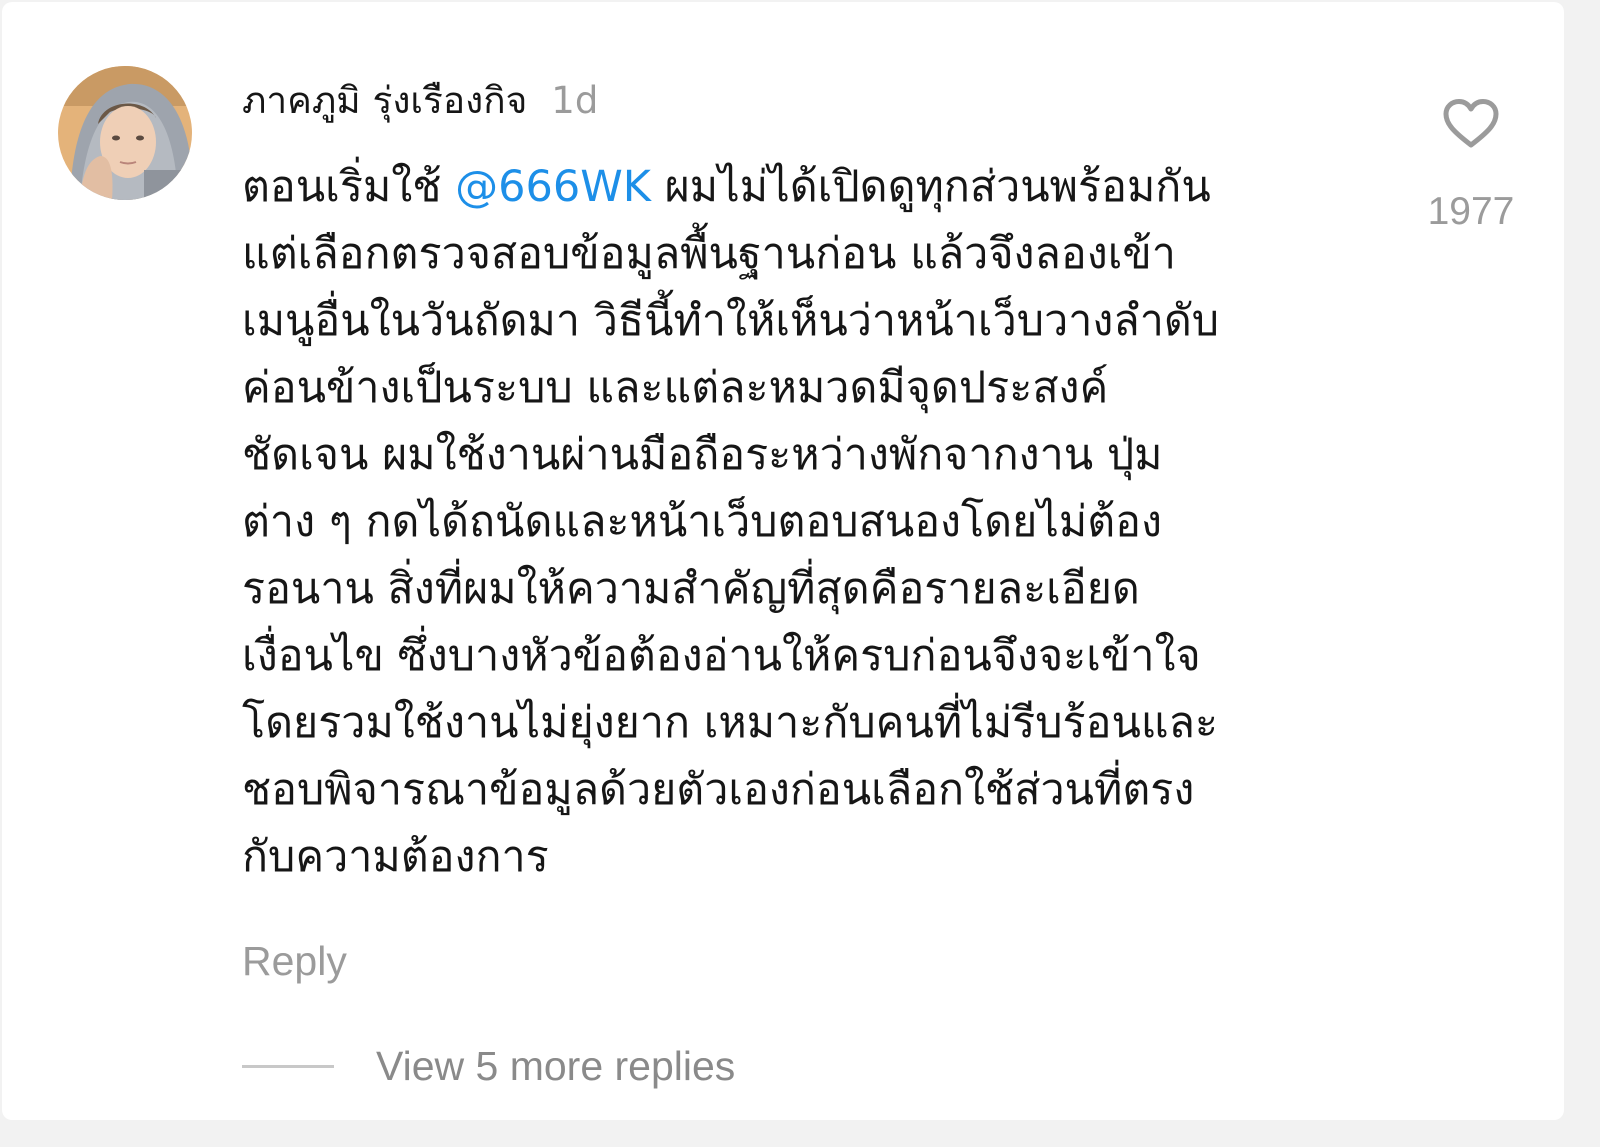 Image resolution: width=1600 pixels, height=1147 pixels. What do you see at coordinates (1471, 211) in the screenshot?
I see `like-count: 1977` at bounding box center [1471, 211].